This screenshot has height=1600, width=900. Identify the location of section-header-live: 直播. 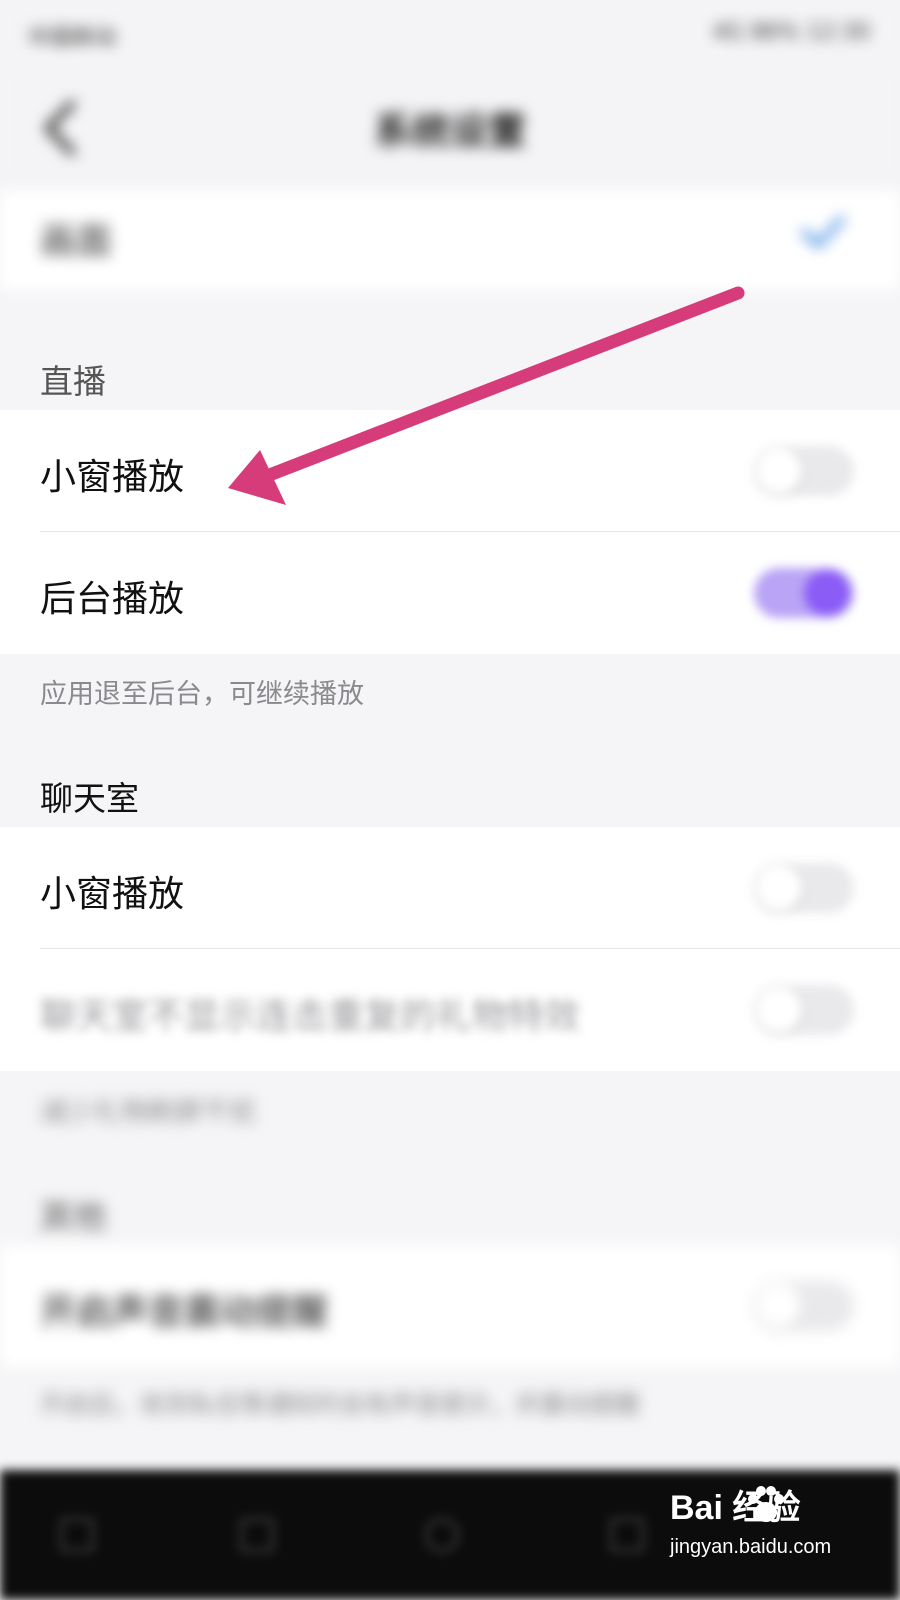
(73, 381).